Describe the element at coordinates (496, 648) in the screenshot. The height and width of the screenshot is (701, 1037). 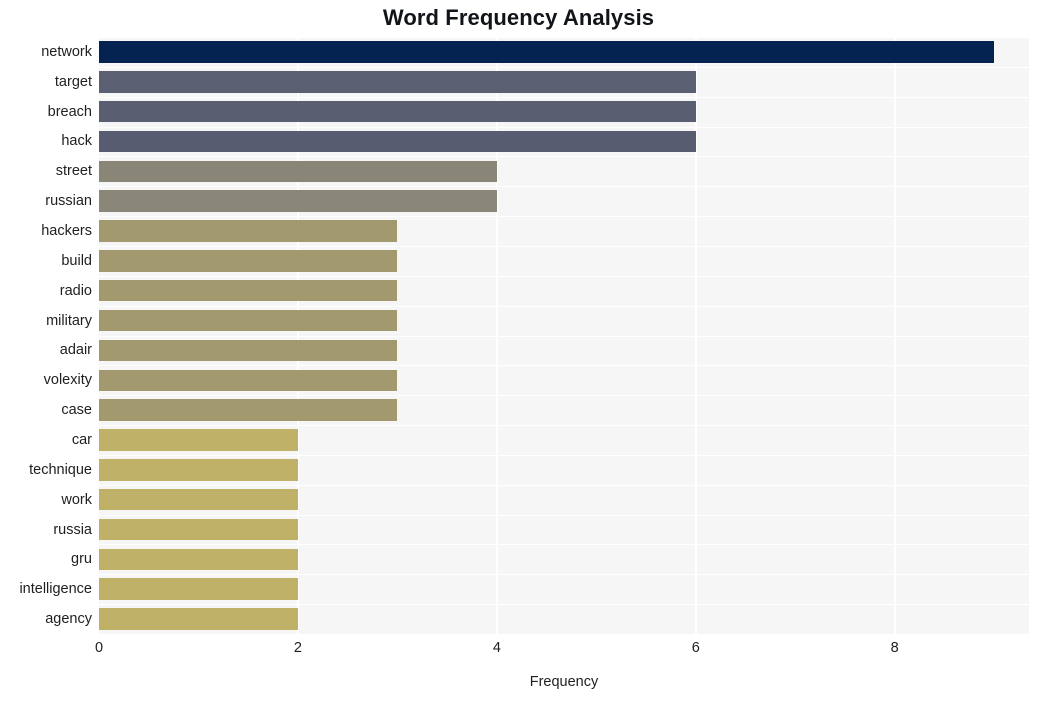
I see `x-tick-label-4: 4` at that location.